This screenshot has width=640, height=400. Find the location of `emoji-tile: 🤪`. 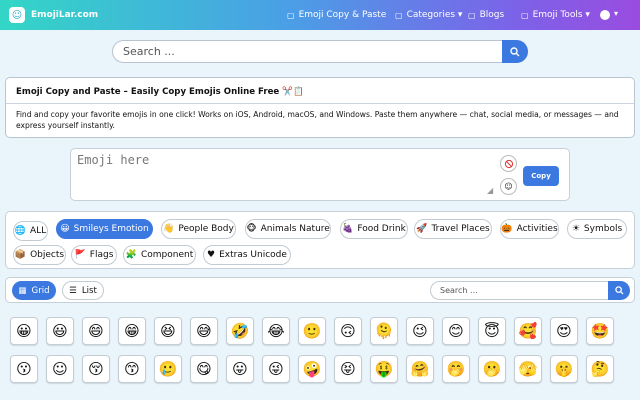

emoji-tile: 🤪 is located at coordinates (312, 369).